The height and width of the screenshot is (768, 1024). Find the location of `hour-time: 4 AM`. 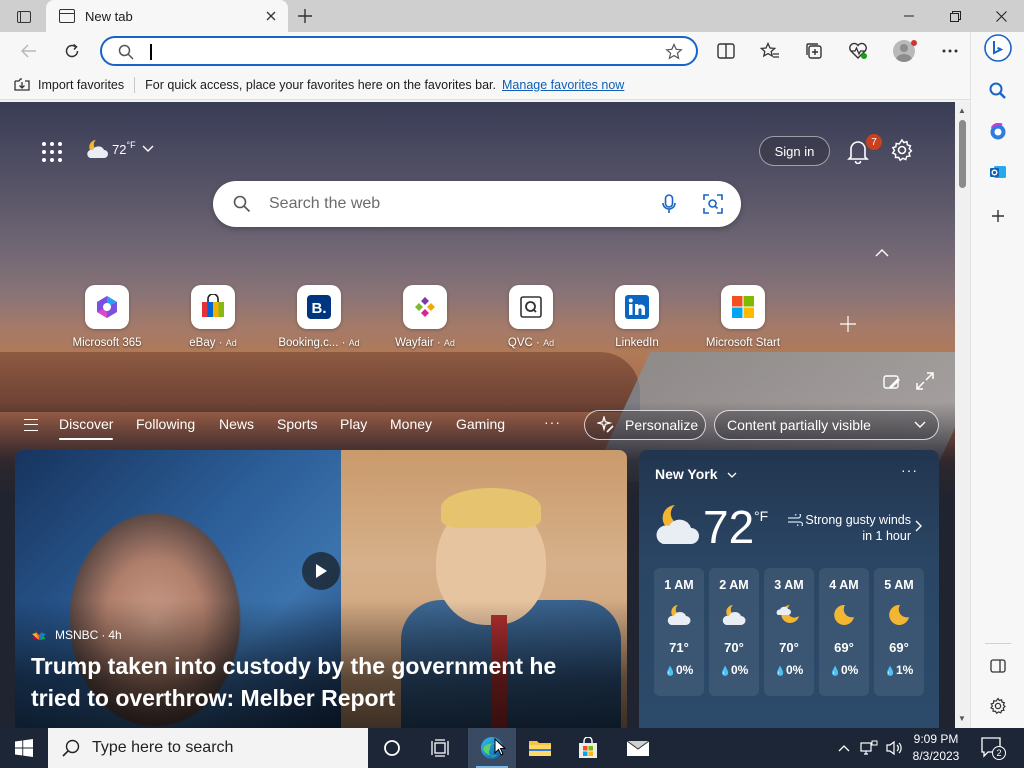

hour-time: 4 AM is located at coordinates (844, 585).